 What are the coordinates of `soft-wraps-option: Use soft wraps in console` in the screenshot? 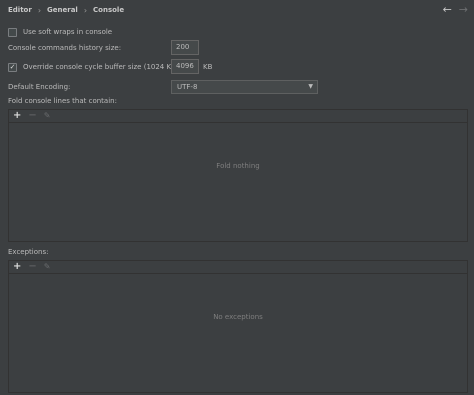 It's located at (60, 32).